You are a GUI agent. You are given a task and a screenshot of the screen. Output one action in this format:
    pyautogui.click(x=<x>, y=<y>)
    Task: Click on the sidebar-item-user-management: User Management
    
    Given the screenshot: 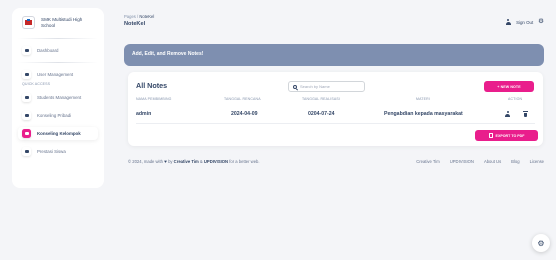 What is the action you would take?
    pyautogui.click(x=58, y=74)
    